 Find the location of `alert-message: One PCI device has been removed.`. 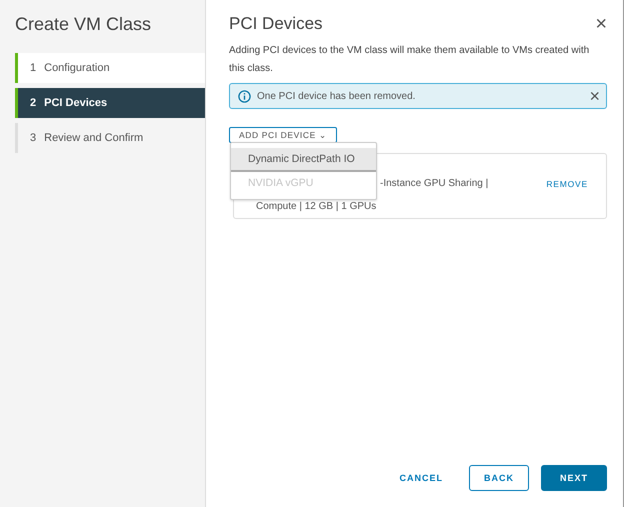

alert-message: One PCI device has been removed. is located at coordinates (336, 96).